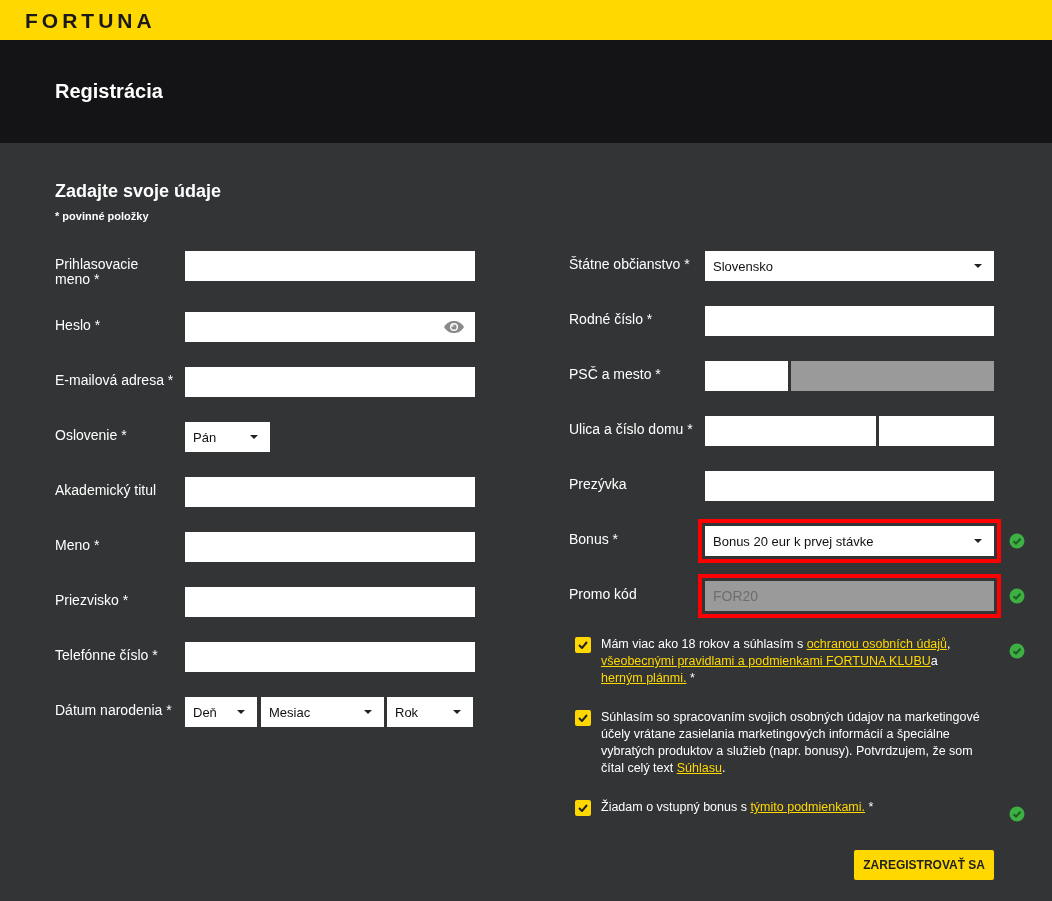 This screenshot has height=901, width=1052. What do you see at coordinates (97, 271) in the screenshot?
I see `field-label: Prihlasovacie meno *` at bounding box center [97, 271].